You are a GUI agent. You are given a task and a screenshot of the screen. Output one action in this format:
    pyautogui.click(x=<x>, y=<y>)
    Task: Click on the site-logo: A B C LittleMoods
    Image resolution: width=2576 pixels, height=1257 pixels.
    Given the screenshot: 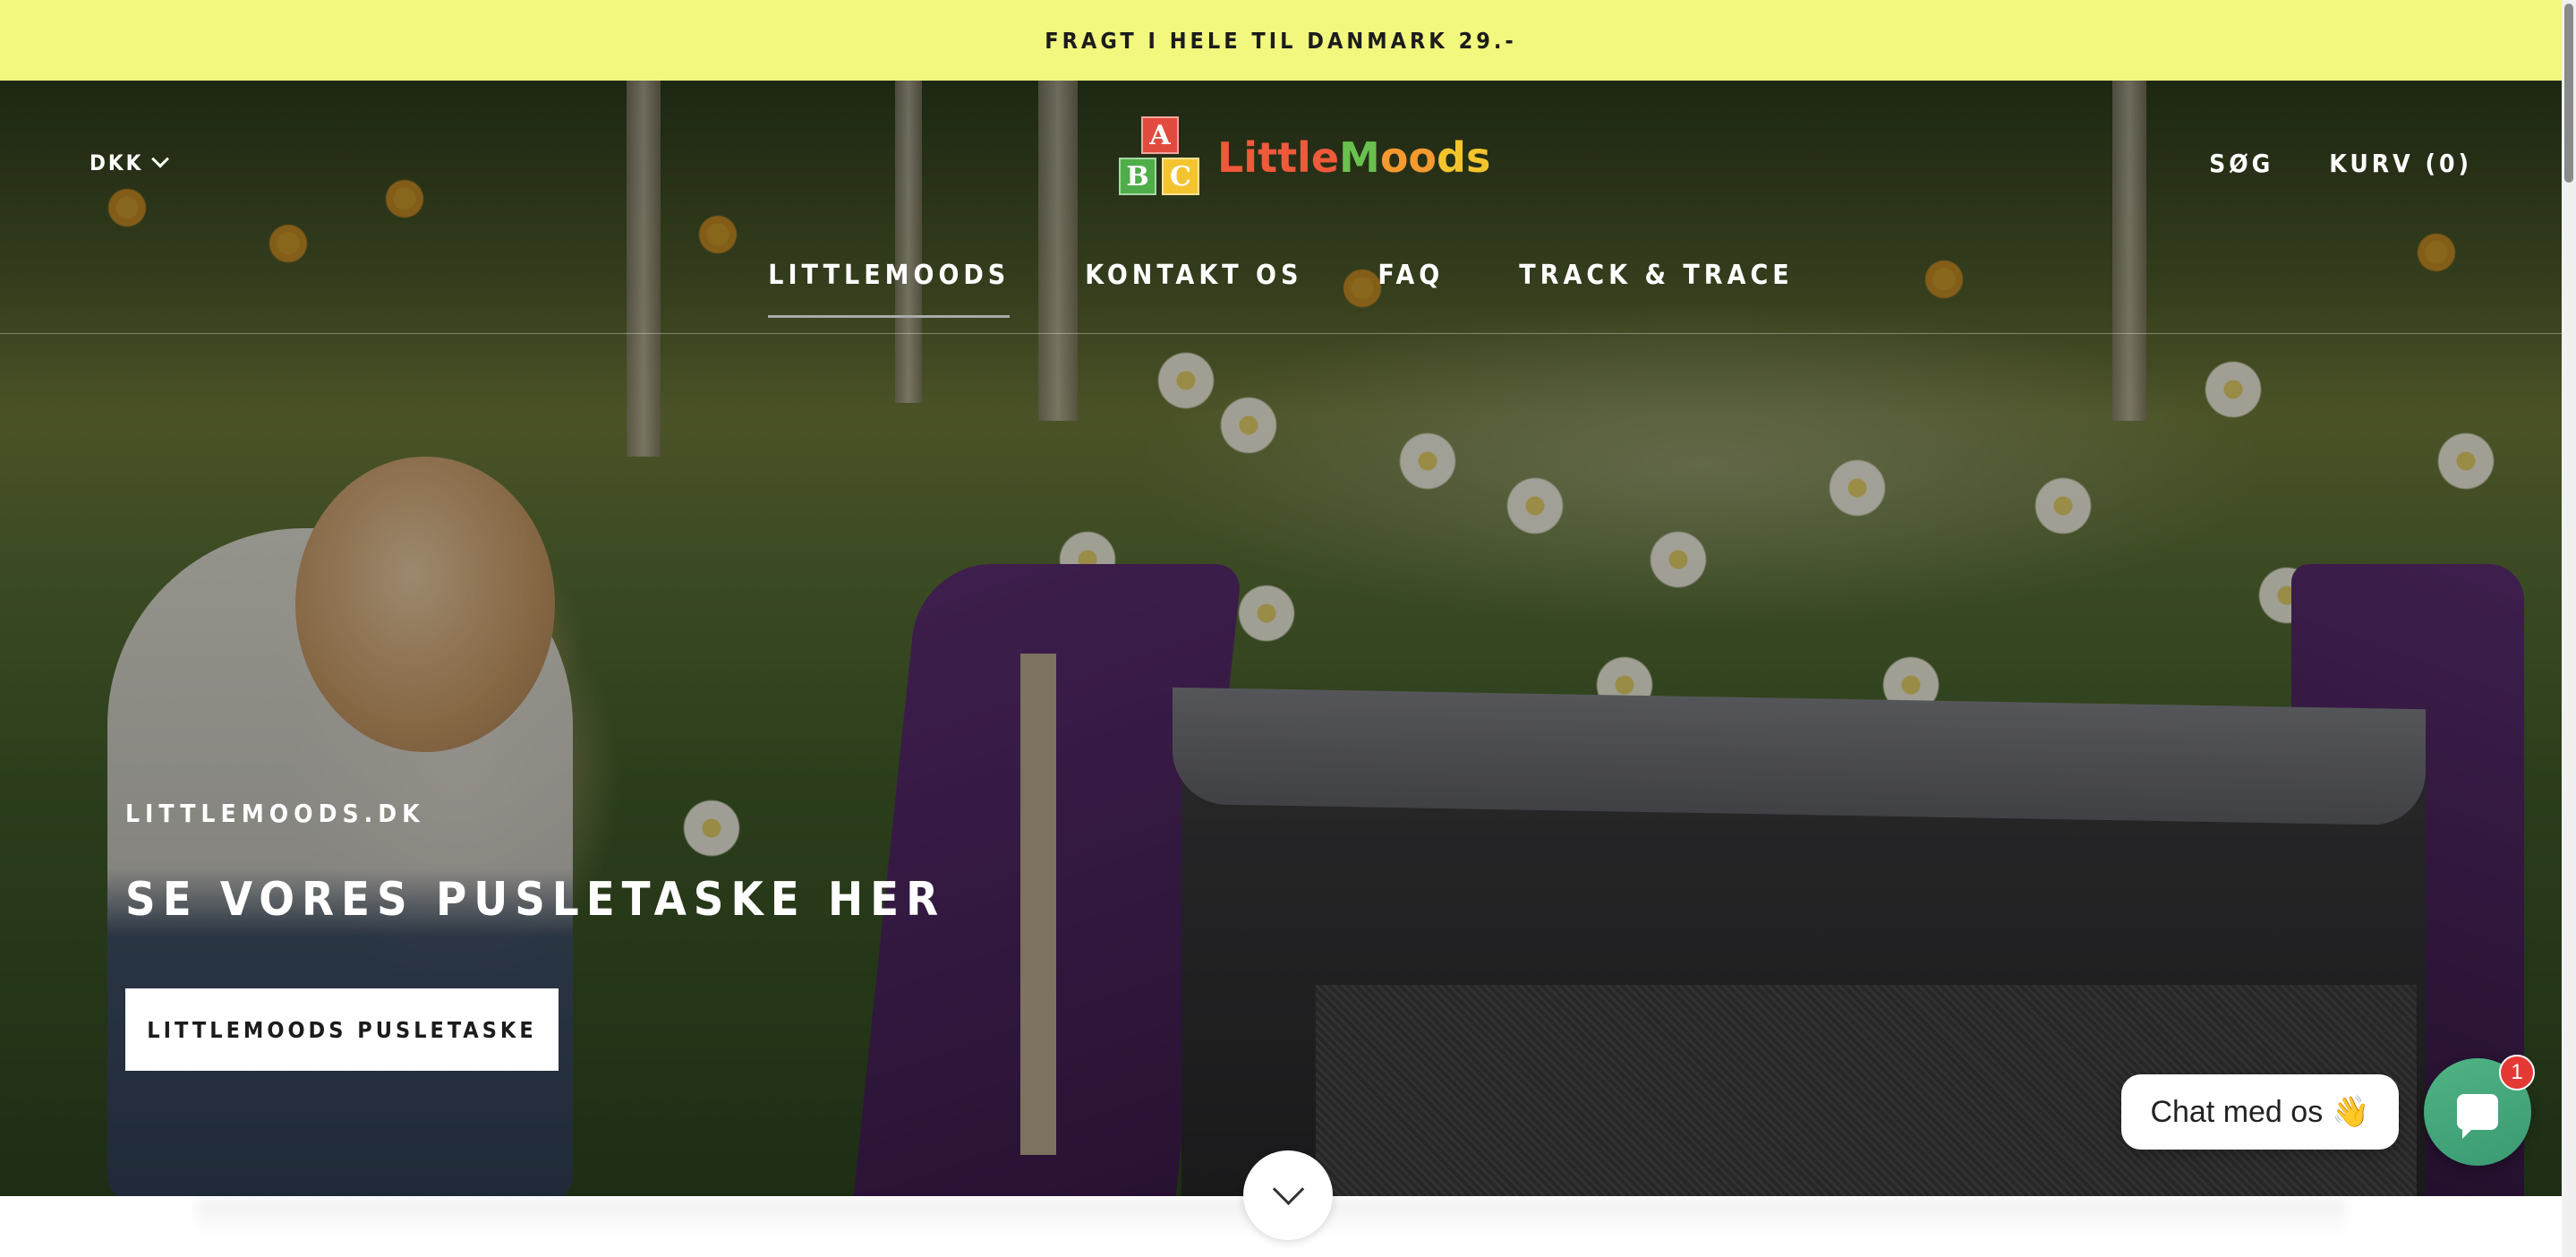 What is the action you would take?
    pyautogui.click(x=1304, y=157)
    